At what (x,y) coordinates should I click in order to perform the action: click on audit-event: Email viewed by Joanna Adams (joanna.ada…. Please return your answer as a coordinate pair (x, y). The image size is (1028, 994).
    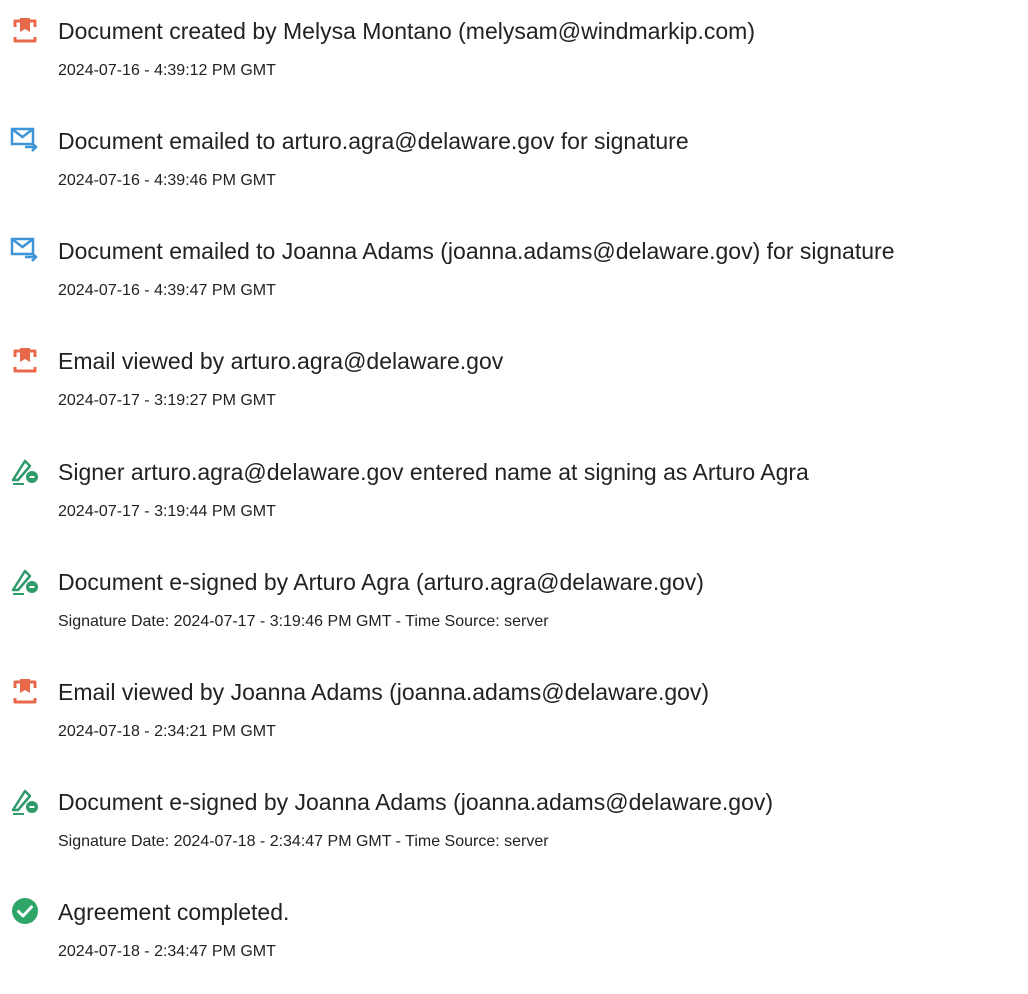
    Looking at the image, I should click on (514, 716).